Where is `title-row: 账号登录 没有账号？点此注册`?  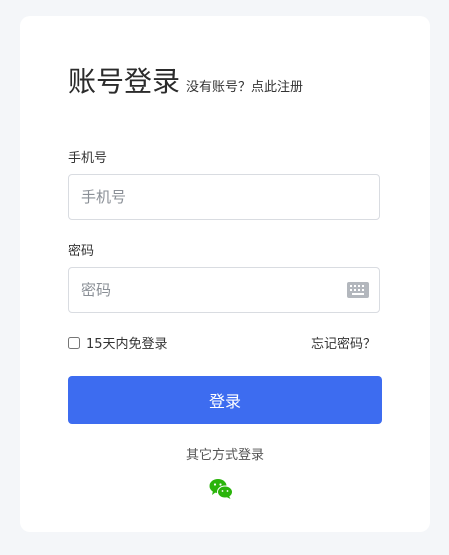
title-row: 账号登录 没有账号？点此注册 is located at coordinates (185, 82).